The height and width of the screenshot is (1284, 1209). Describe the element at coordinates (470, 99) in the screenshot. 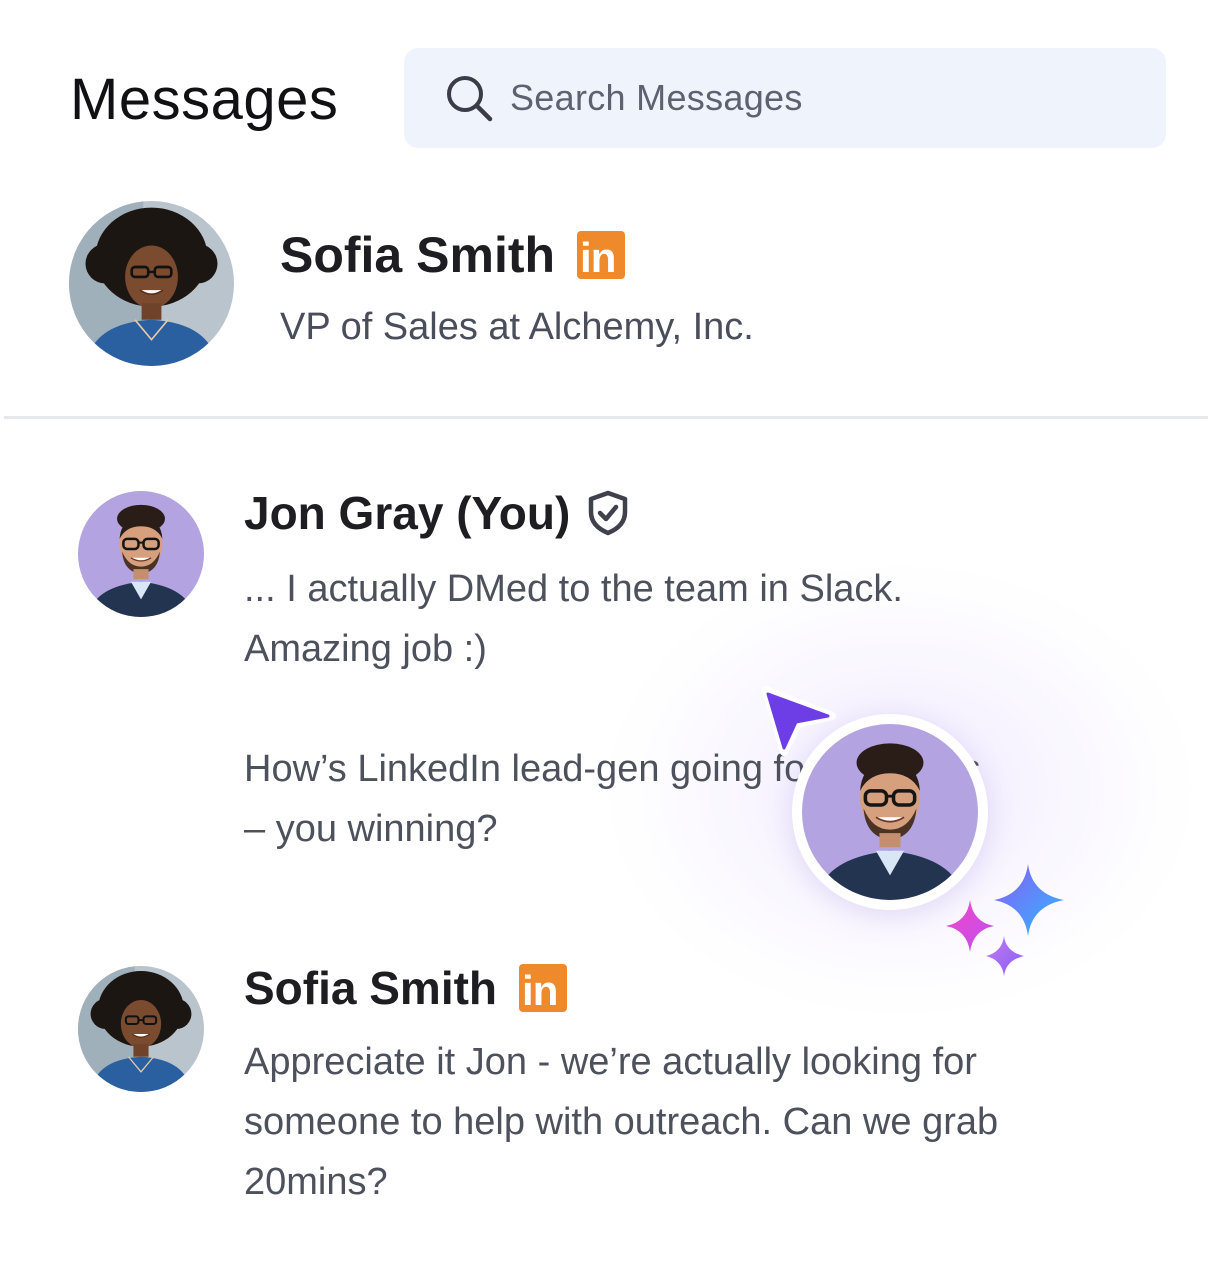

I see `search-icon` at that location.